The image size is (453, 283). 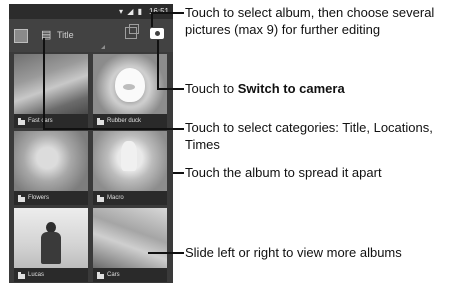 What do you see at coordinates (157, 33) in the screenshot?
I see `camera-icon` at bounding box center [157, 33].